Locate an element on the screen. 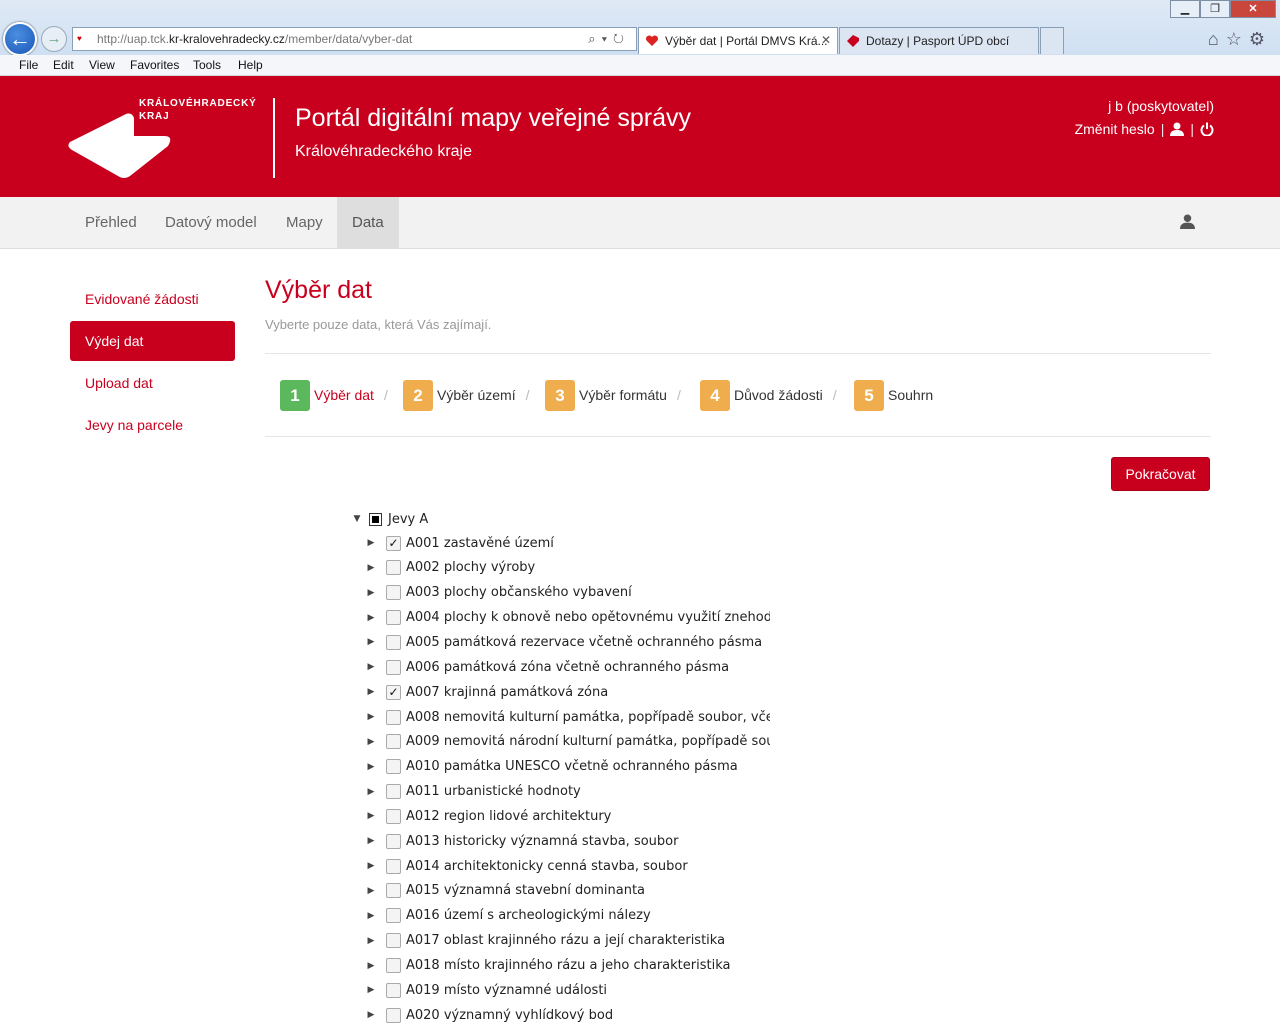 The width and height of the screenshot is (1280, 1024). forward-button: → is located at coordinates (54, 39).